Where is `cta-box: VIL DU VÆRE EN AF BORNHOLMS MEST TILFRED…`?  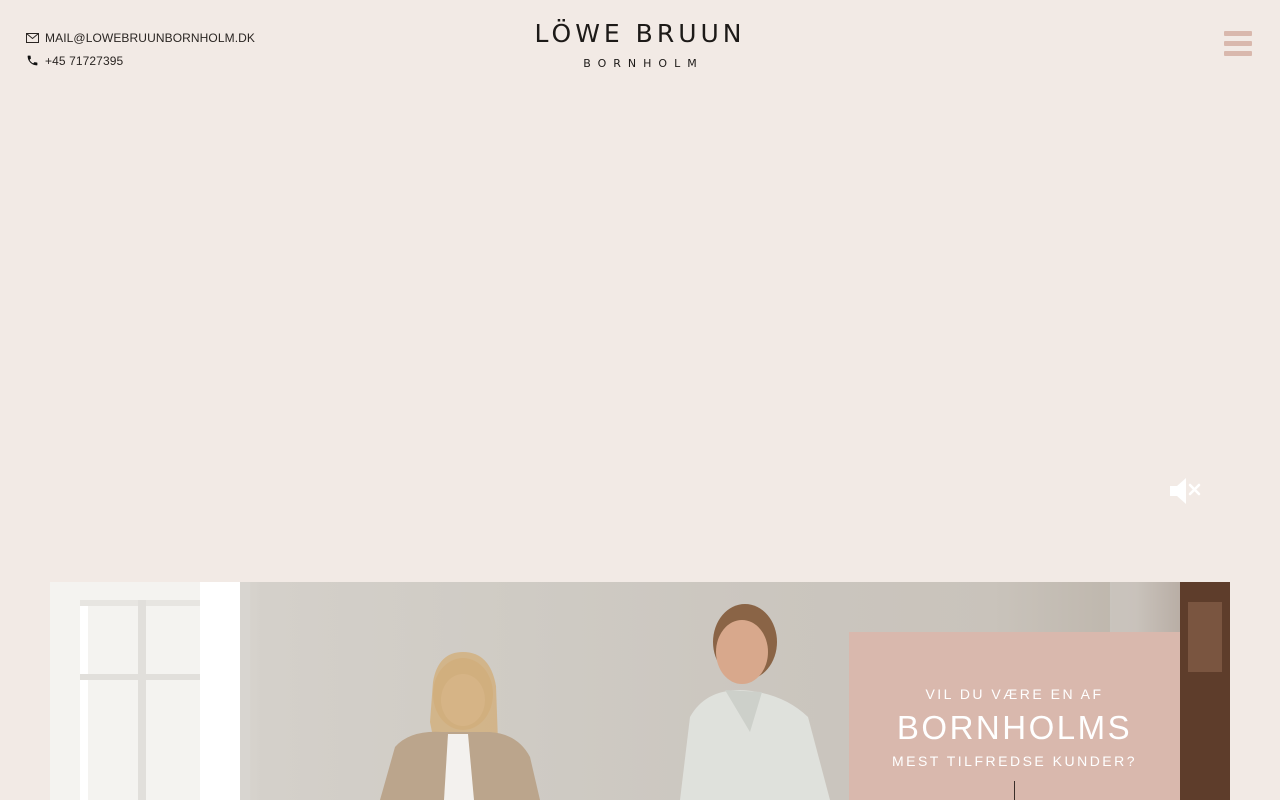
cta-box: VIL DU VÆRE EN AF BORNHOLMS MEST TILFRED… is located at coordinates (1014, 716).